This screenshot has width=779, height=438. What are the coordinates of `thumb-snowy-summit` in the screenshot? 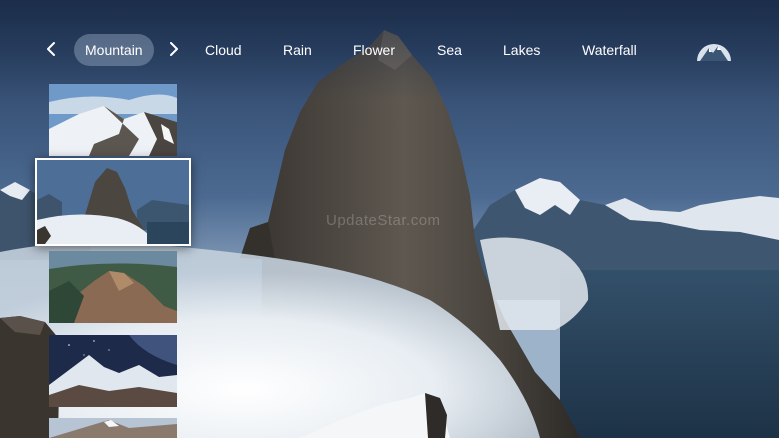 It's located at (113, 428).